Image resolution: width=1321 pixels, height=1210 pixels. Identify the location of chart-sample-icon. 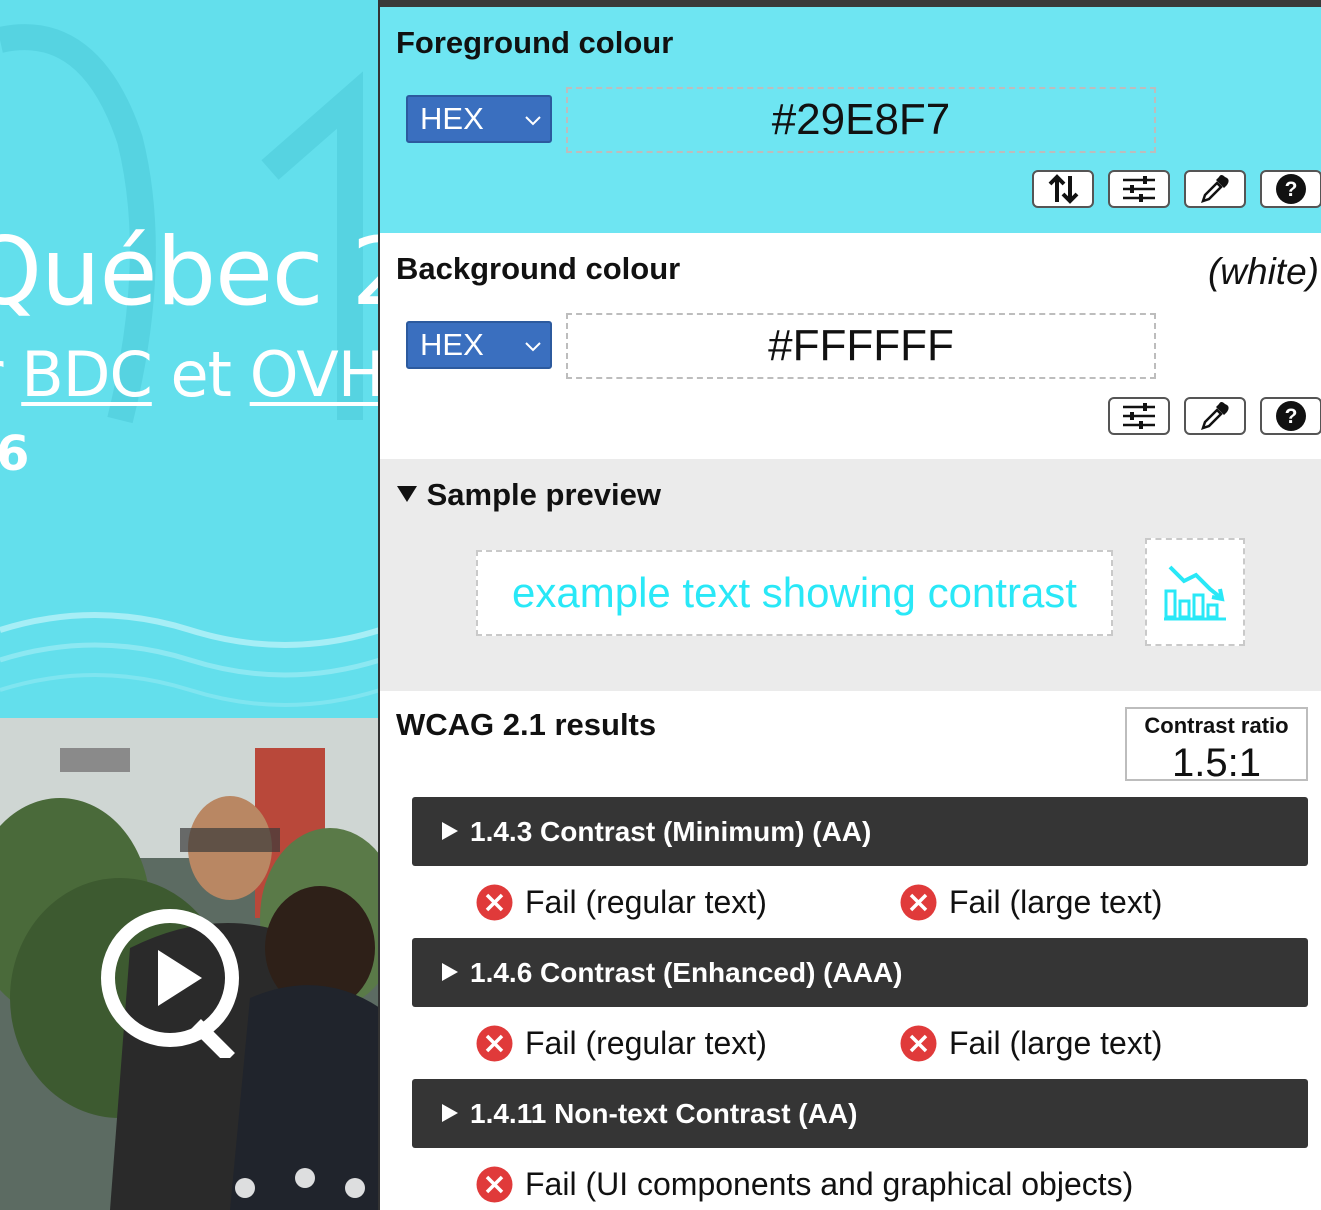
(1195, 593).